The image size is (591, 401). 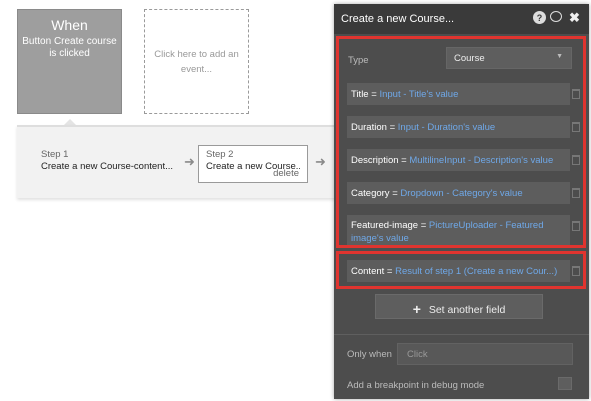 I want to click on only-when-label: Only when, so click(x=369, y=354).